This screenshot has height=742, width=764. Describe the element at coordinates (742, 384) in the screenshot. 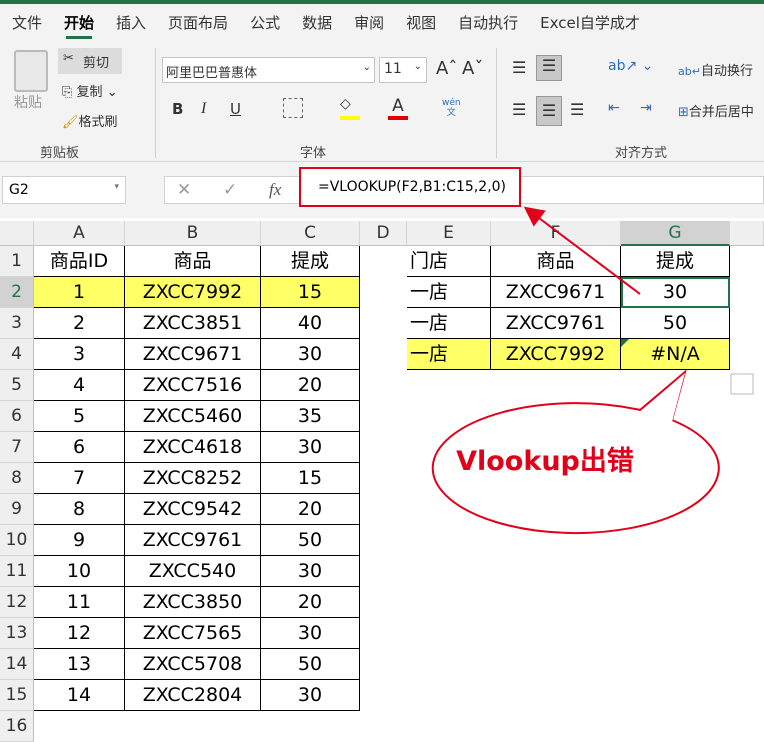

I see `quick-analysis-icon` at that location.